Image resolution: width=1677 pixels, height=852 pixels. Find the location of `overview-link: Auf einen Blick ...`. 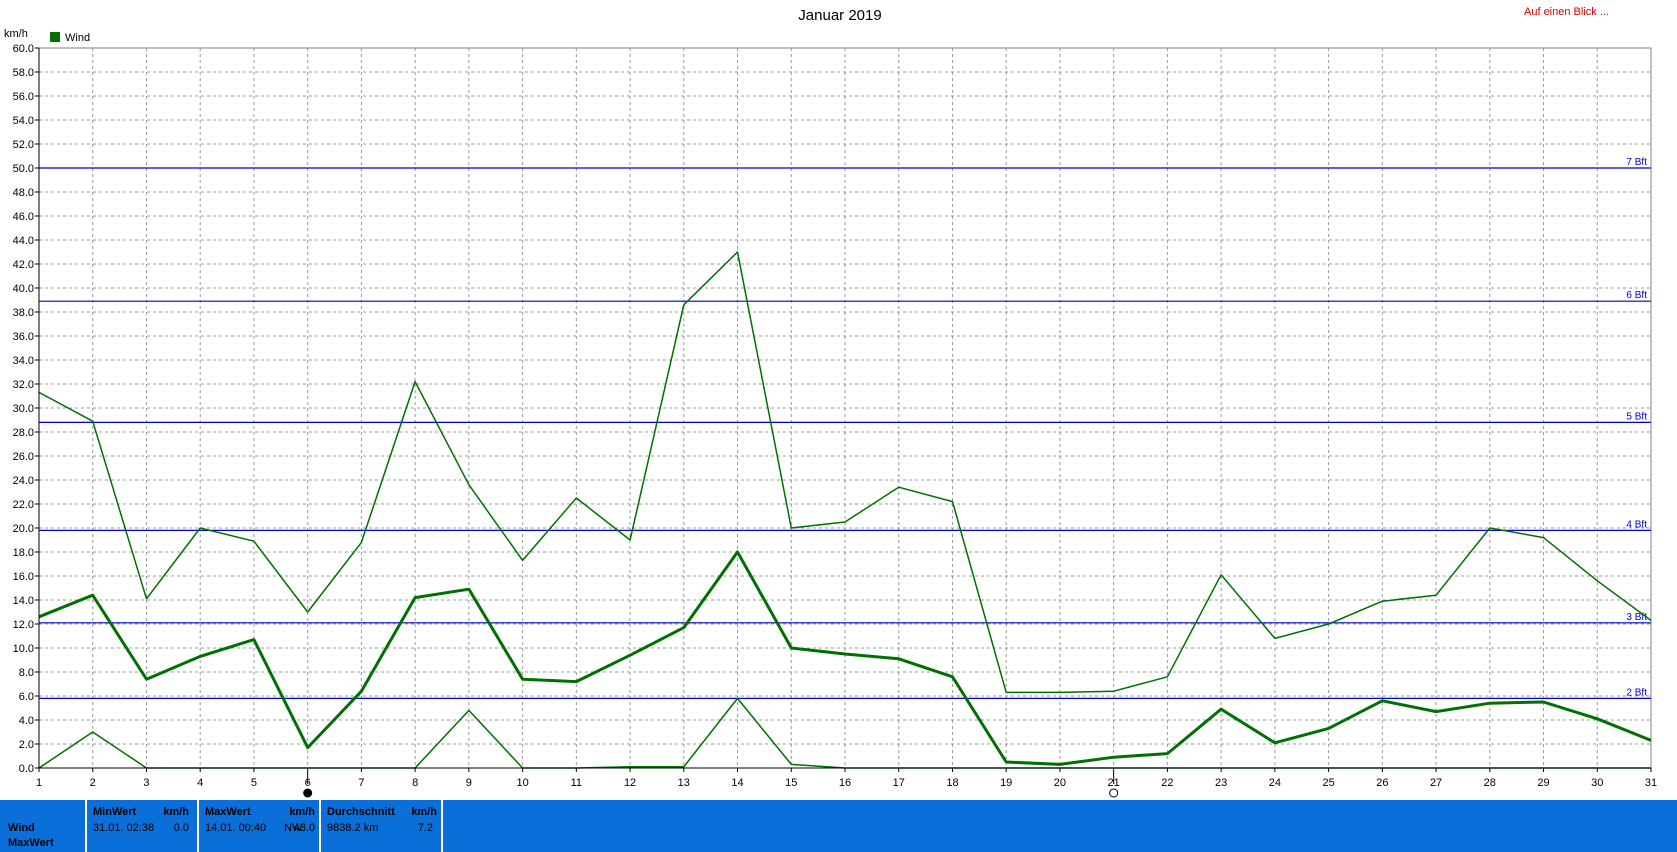

overview-link: Auf einen Blick ... is located at coordinates (1566, 12).